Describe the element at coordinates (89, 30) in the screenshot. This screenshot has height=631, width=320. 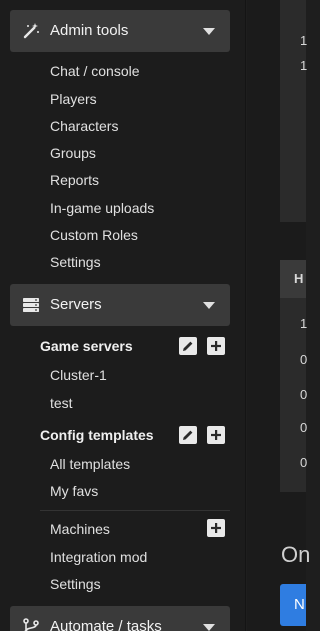
I see `sidebar-section-title: Admin tools` at that location.